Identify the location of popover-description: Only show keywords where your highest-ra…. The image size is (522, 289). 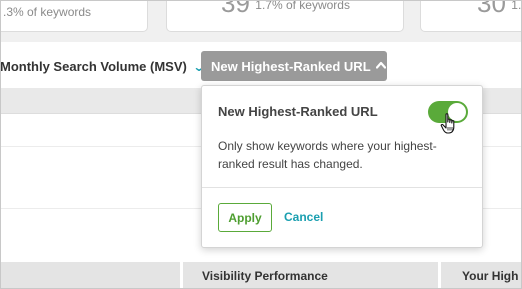
(327, 155).